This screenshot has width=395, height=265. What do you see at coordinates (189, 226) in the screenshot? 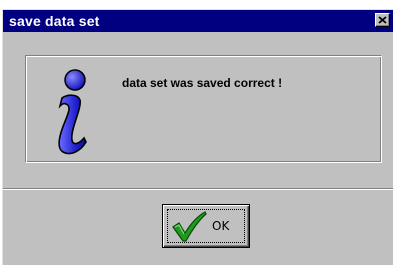
I see `checkmark-icon` at bounding box center [189, 226].